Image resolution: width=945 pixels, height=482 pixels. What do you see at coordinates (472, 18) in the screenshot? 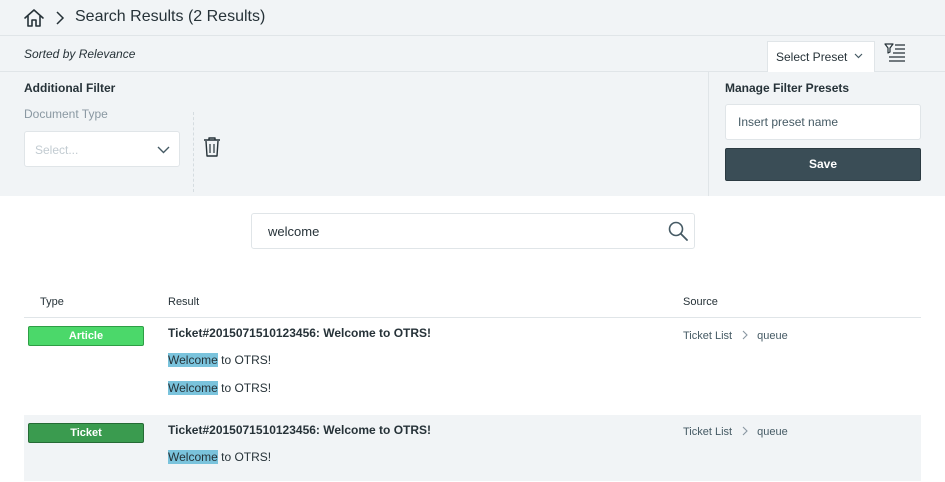
I see `page-header: Search Results (2 Results)` at bounding box center [472, 18].